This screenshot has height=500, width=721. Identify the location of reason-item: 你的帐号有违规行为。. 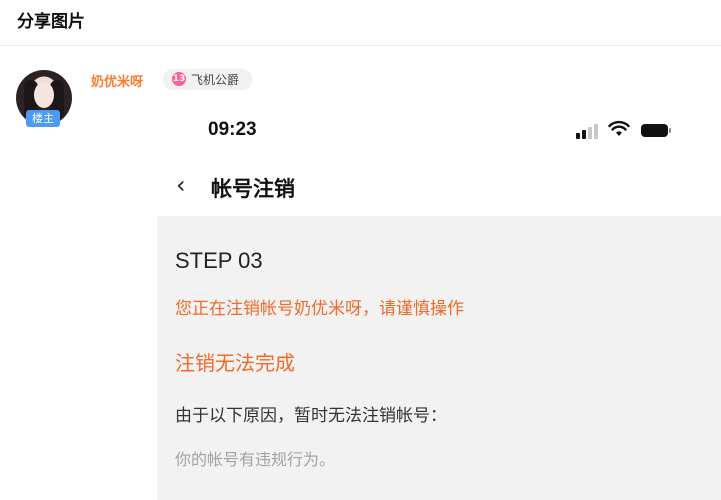
(255, 459).